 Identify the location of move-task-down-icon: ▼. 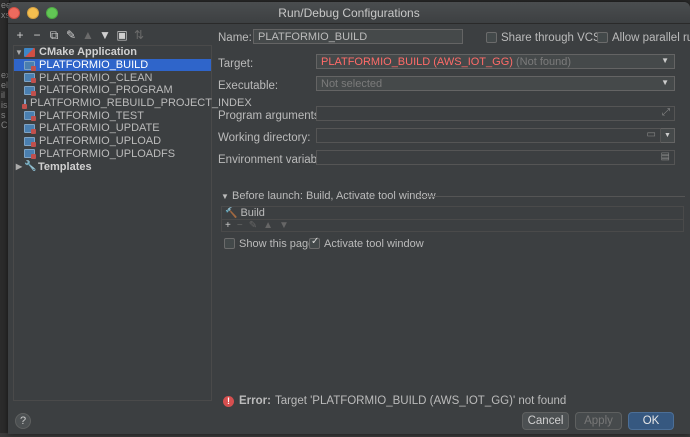
(284, 225).